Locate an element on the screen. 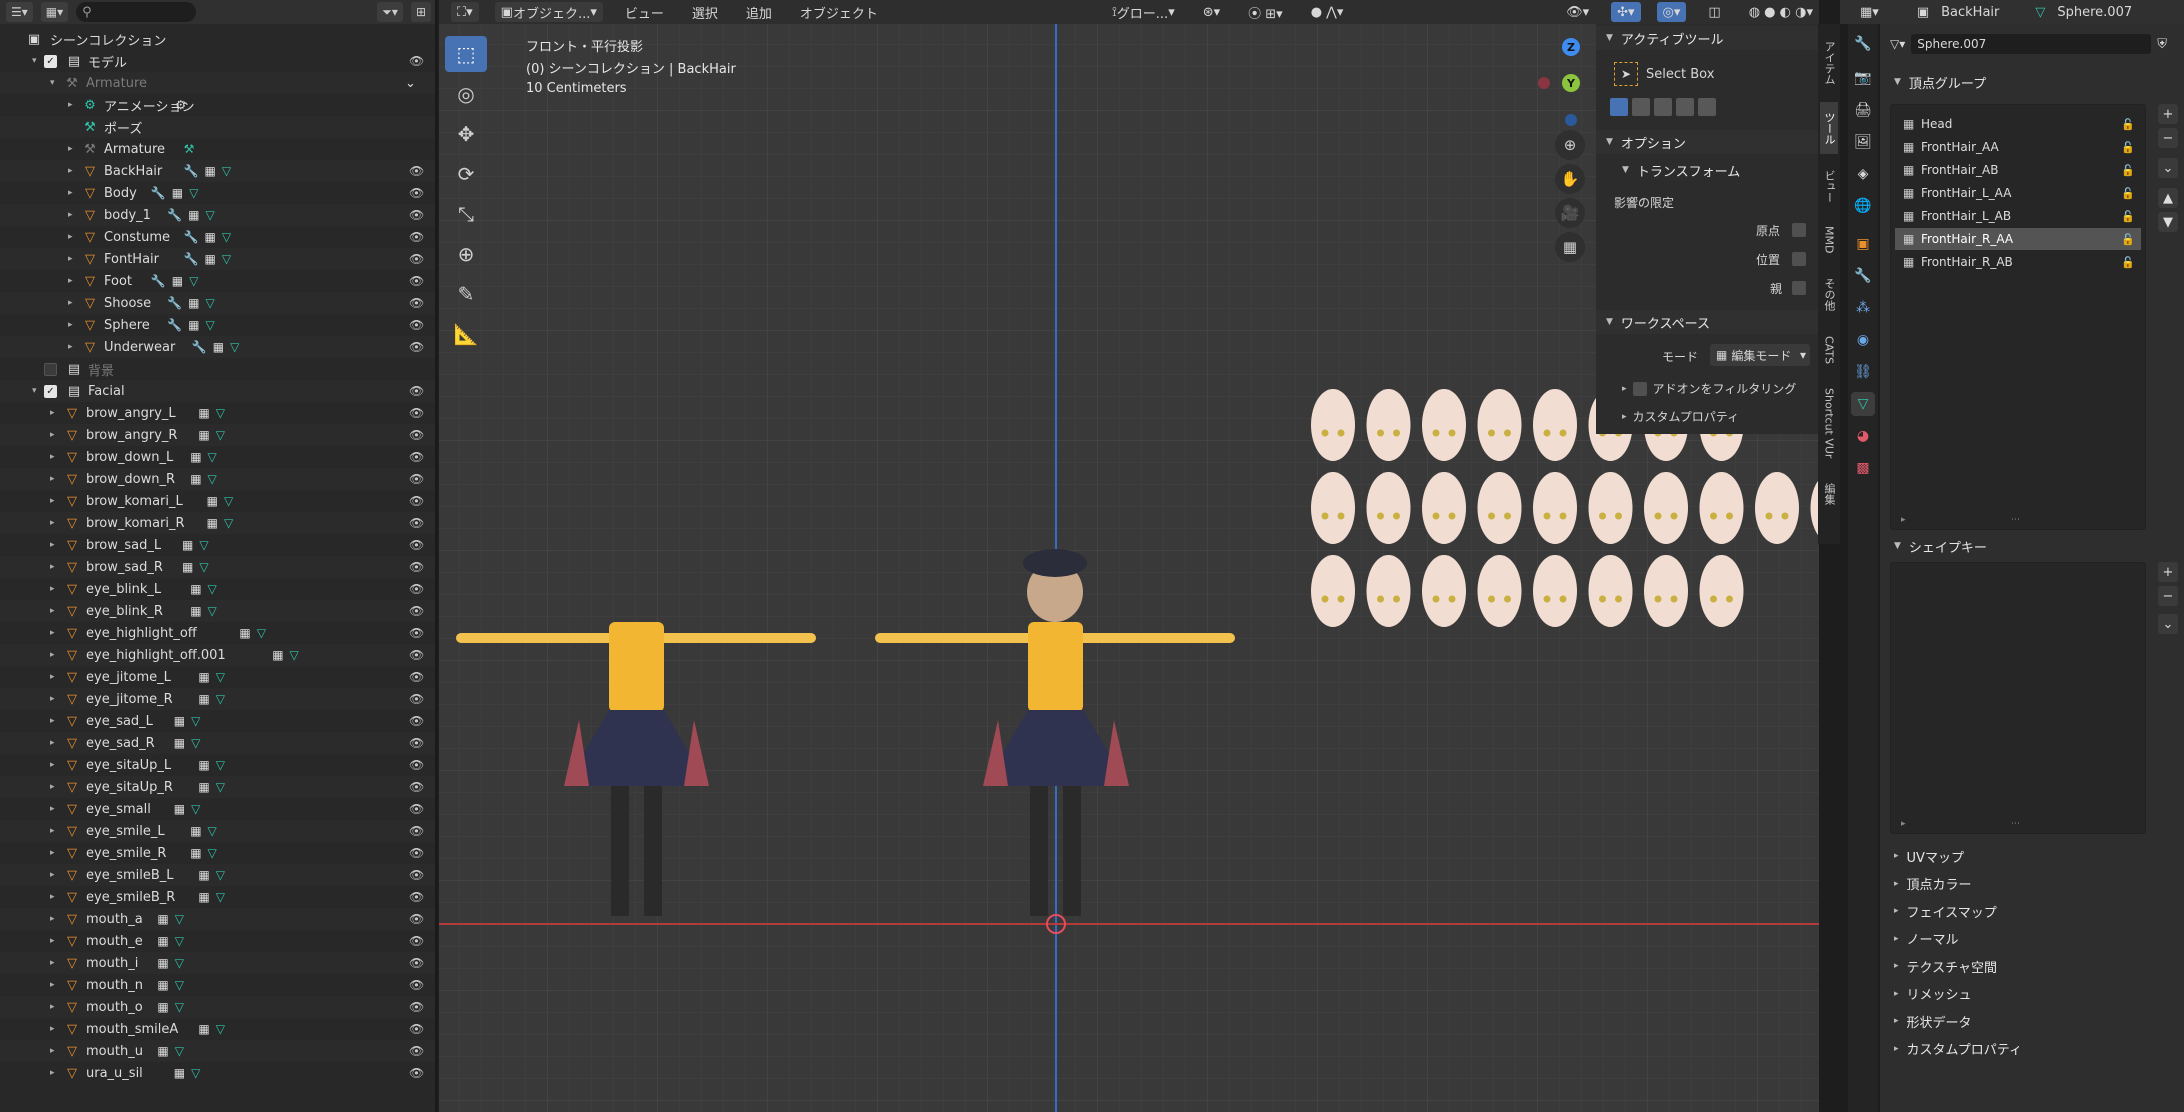  editor-type-button: ☰▾ is located at coordinates (19, 12).